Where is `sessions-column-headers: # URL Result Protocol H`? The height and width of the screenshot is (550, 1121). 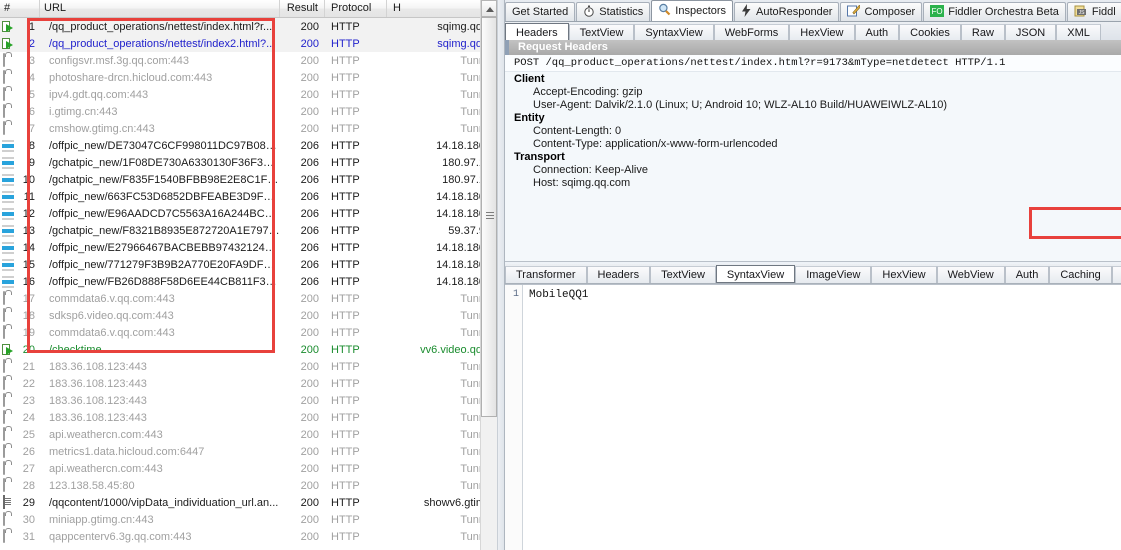 sessions-column-headers: # URL Result Protocol H is located at coordinates (248, 9).